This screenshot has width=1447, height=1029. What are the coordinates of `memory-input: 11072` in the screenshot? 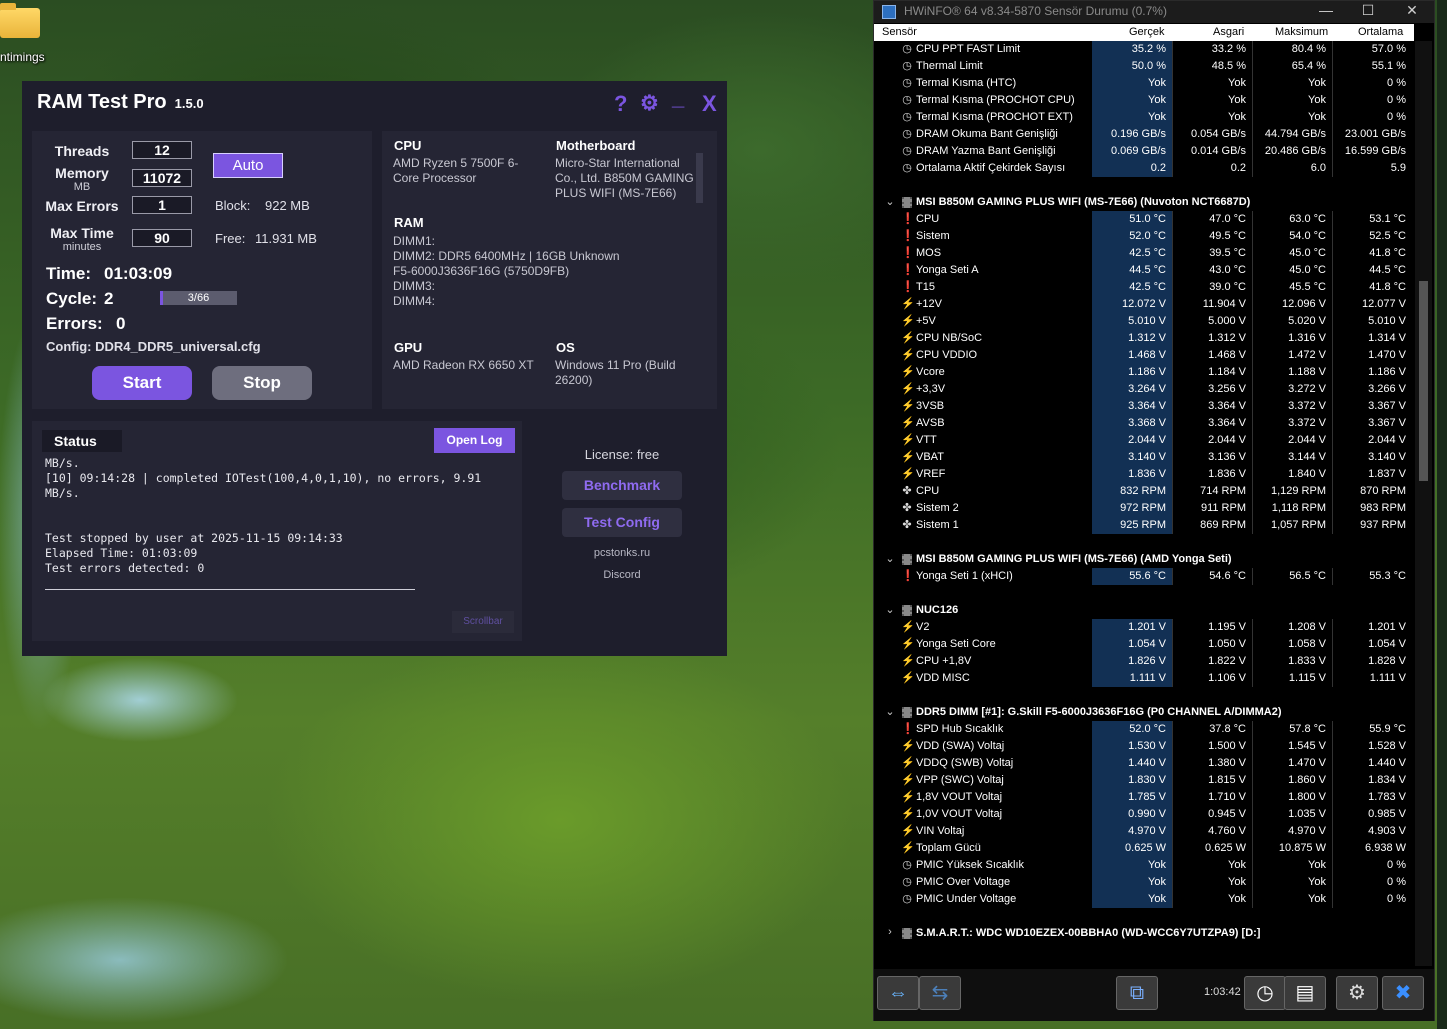 It's located at (162, 178).